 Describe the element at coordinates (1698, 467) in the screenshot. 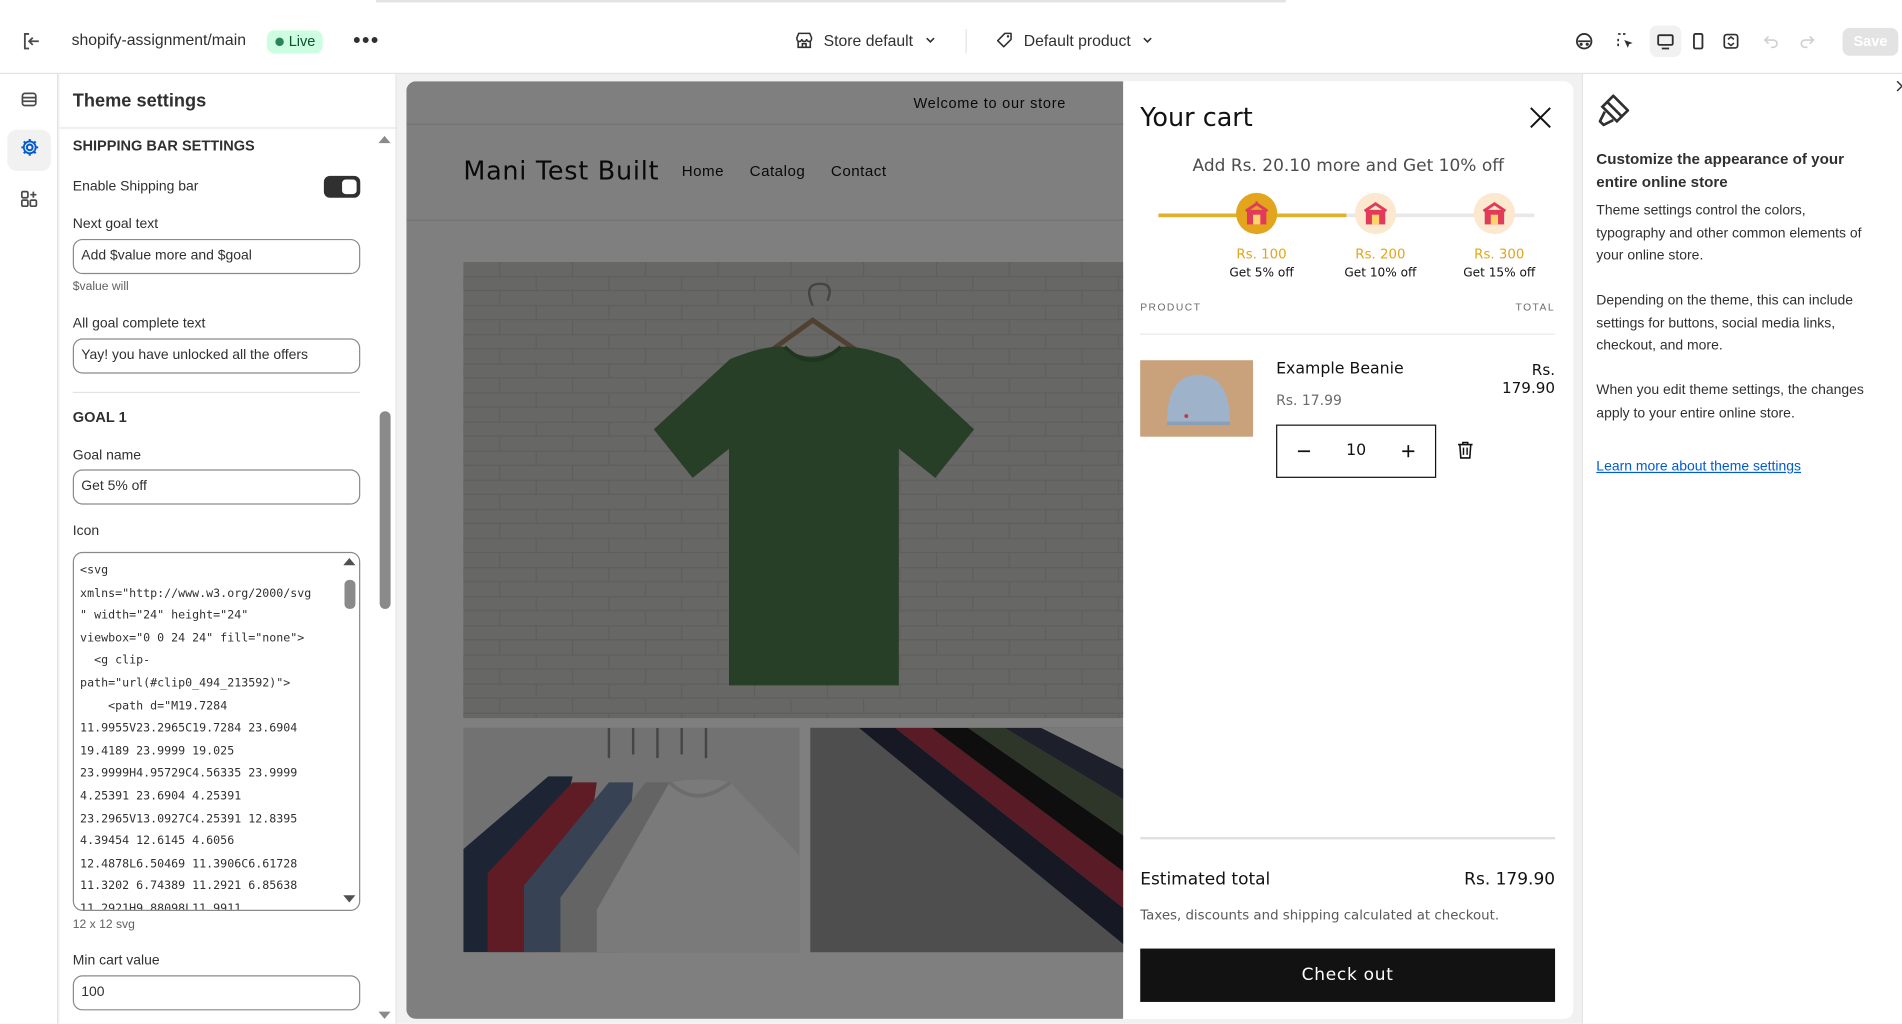

I see `learn-more-link: Learn more about theme settings` at that location.